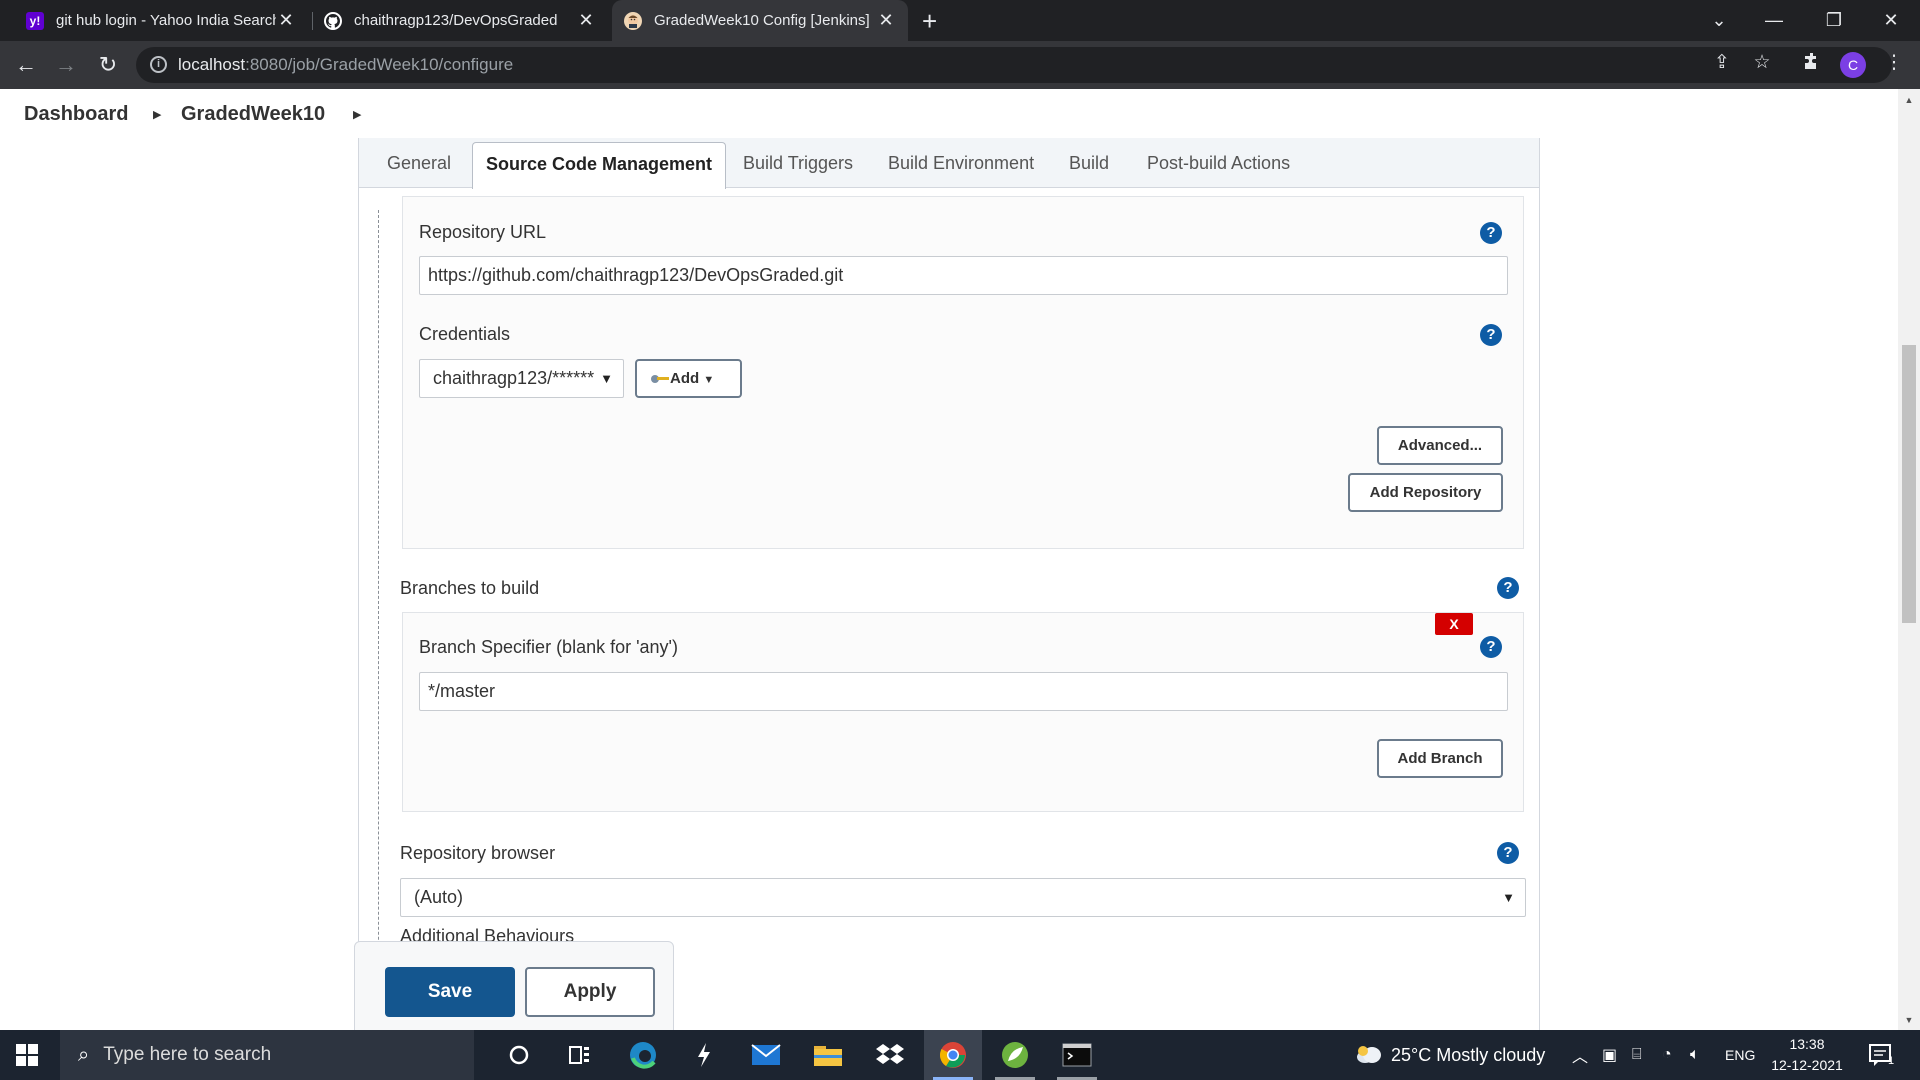 This screenshot has width=1920, height=1080. What do you see at coordinates (660, 379) in the screenshot?
I see `key-icon` at bounding box center [660, 379].